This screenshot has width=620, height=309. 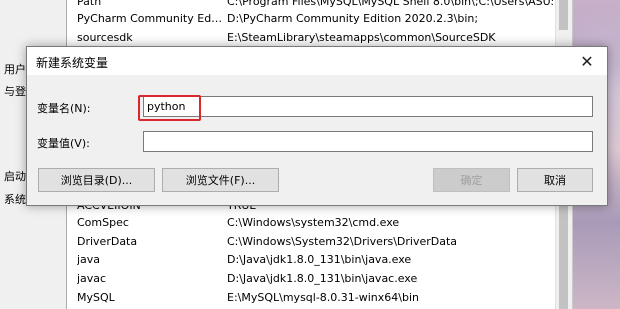 What do you see at coordinates (368, 106) in the screenshot?
I see `variable-name-input` at bounding box center [368, 106].